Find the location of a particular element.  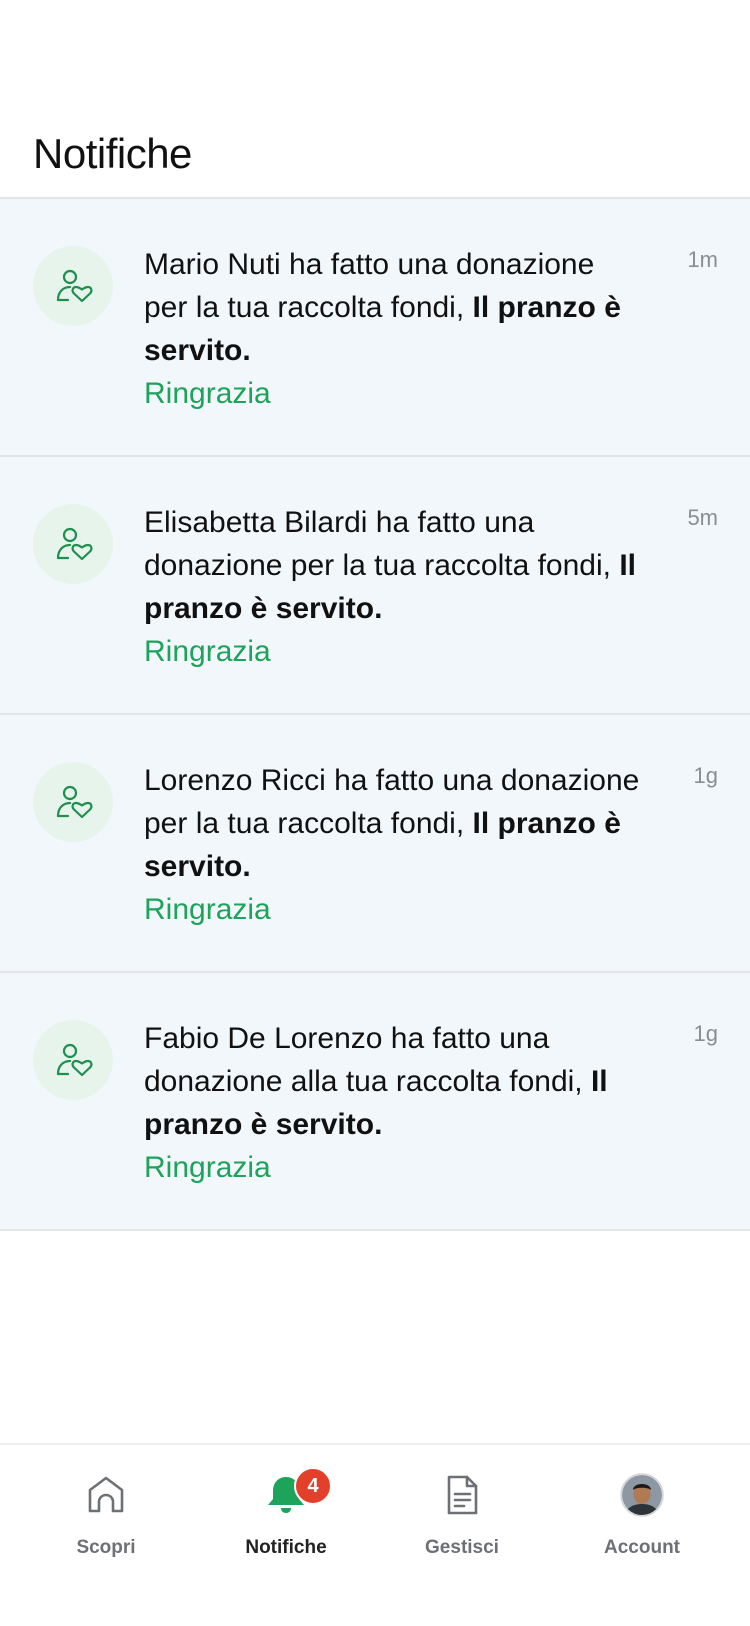

tab-account: Account is located at coordinates (642, 1515).